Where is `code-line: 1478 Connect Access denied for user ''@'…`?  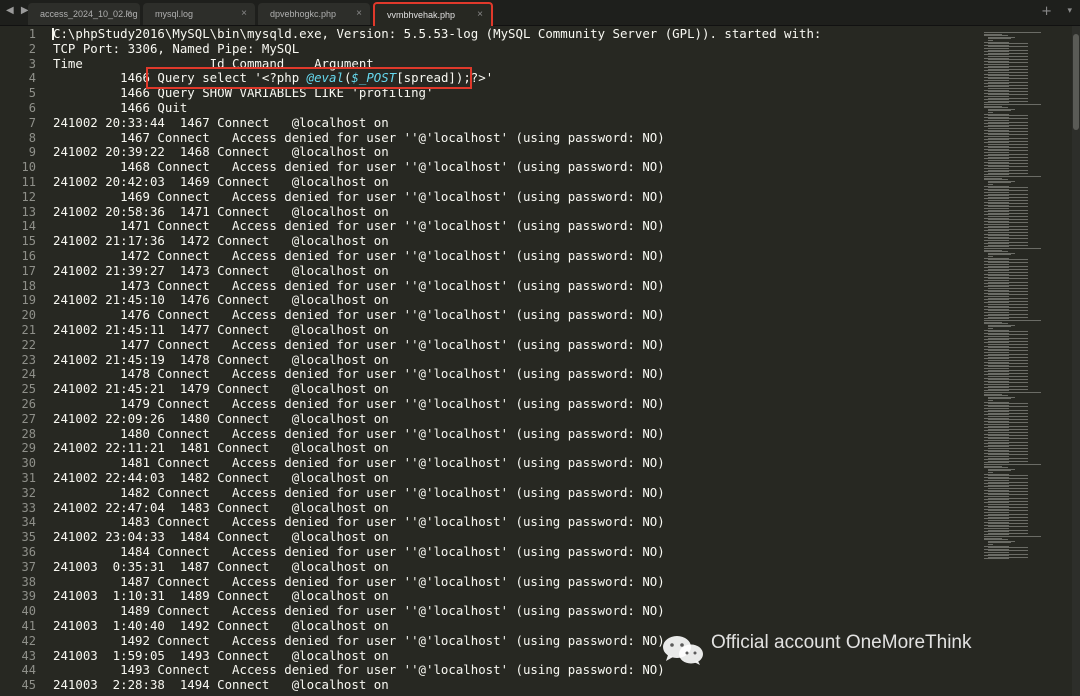 code-line: 1478 Connect Access denied for user ''@'… is located at coordinates (359, 374).